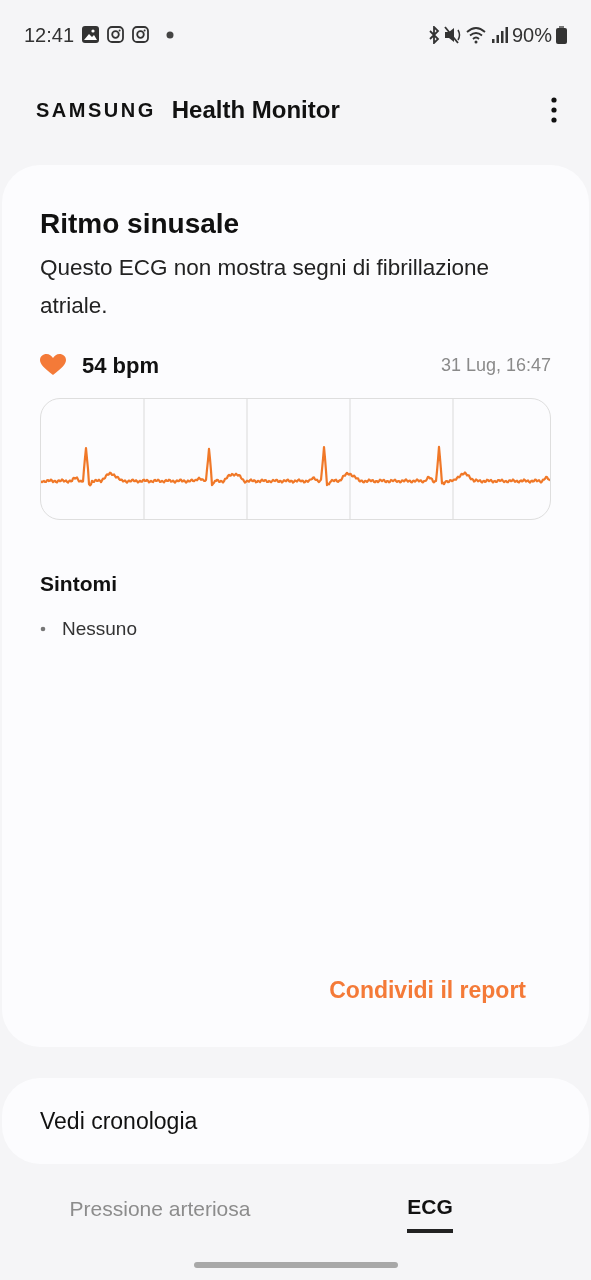 This screenshot has width=591, height=1280. Describe the element at coordinates (433, 34) in the screenshot. I see `bluetooth-icon` at that location.